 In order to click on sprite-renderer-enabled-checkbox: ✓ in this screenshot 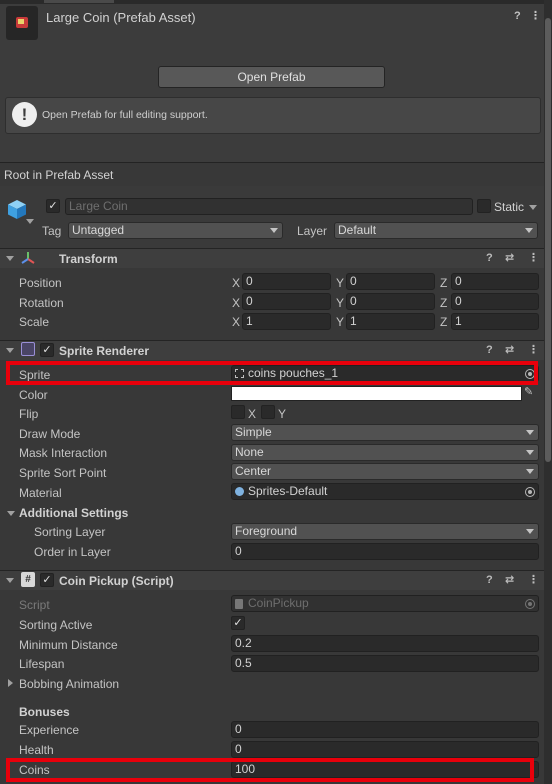, I will do `click(47, 350)`.